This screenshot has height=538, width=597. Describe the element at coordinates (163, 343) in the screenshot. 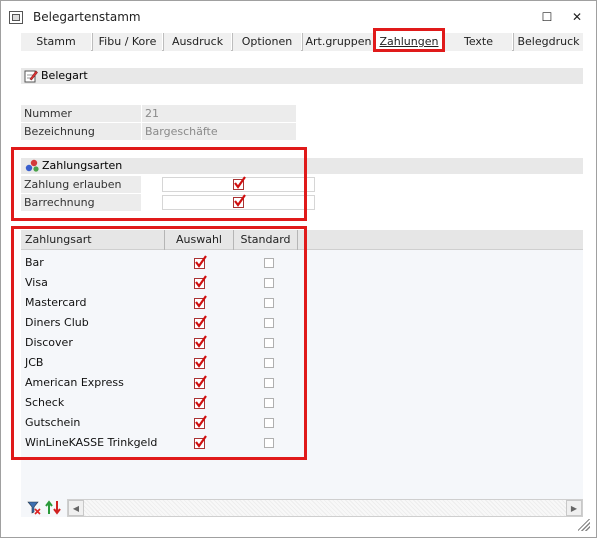

I see `table-row: Discover` at that location.